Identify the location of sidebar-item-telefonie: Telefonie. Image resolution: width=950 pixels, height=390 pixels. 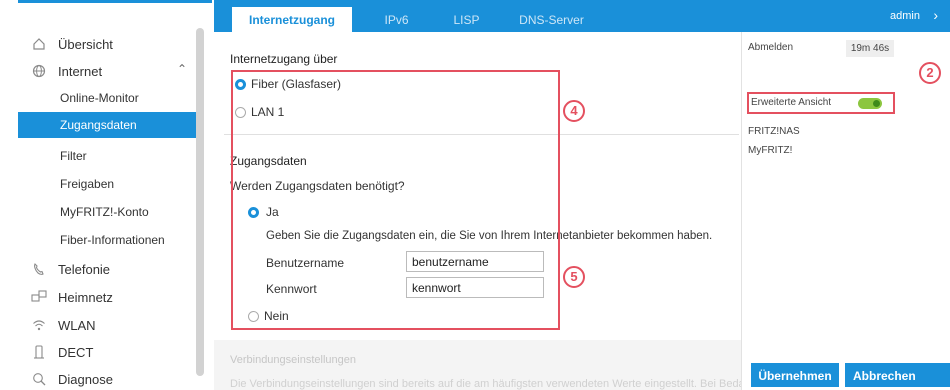
(70, 269).